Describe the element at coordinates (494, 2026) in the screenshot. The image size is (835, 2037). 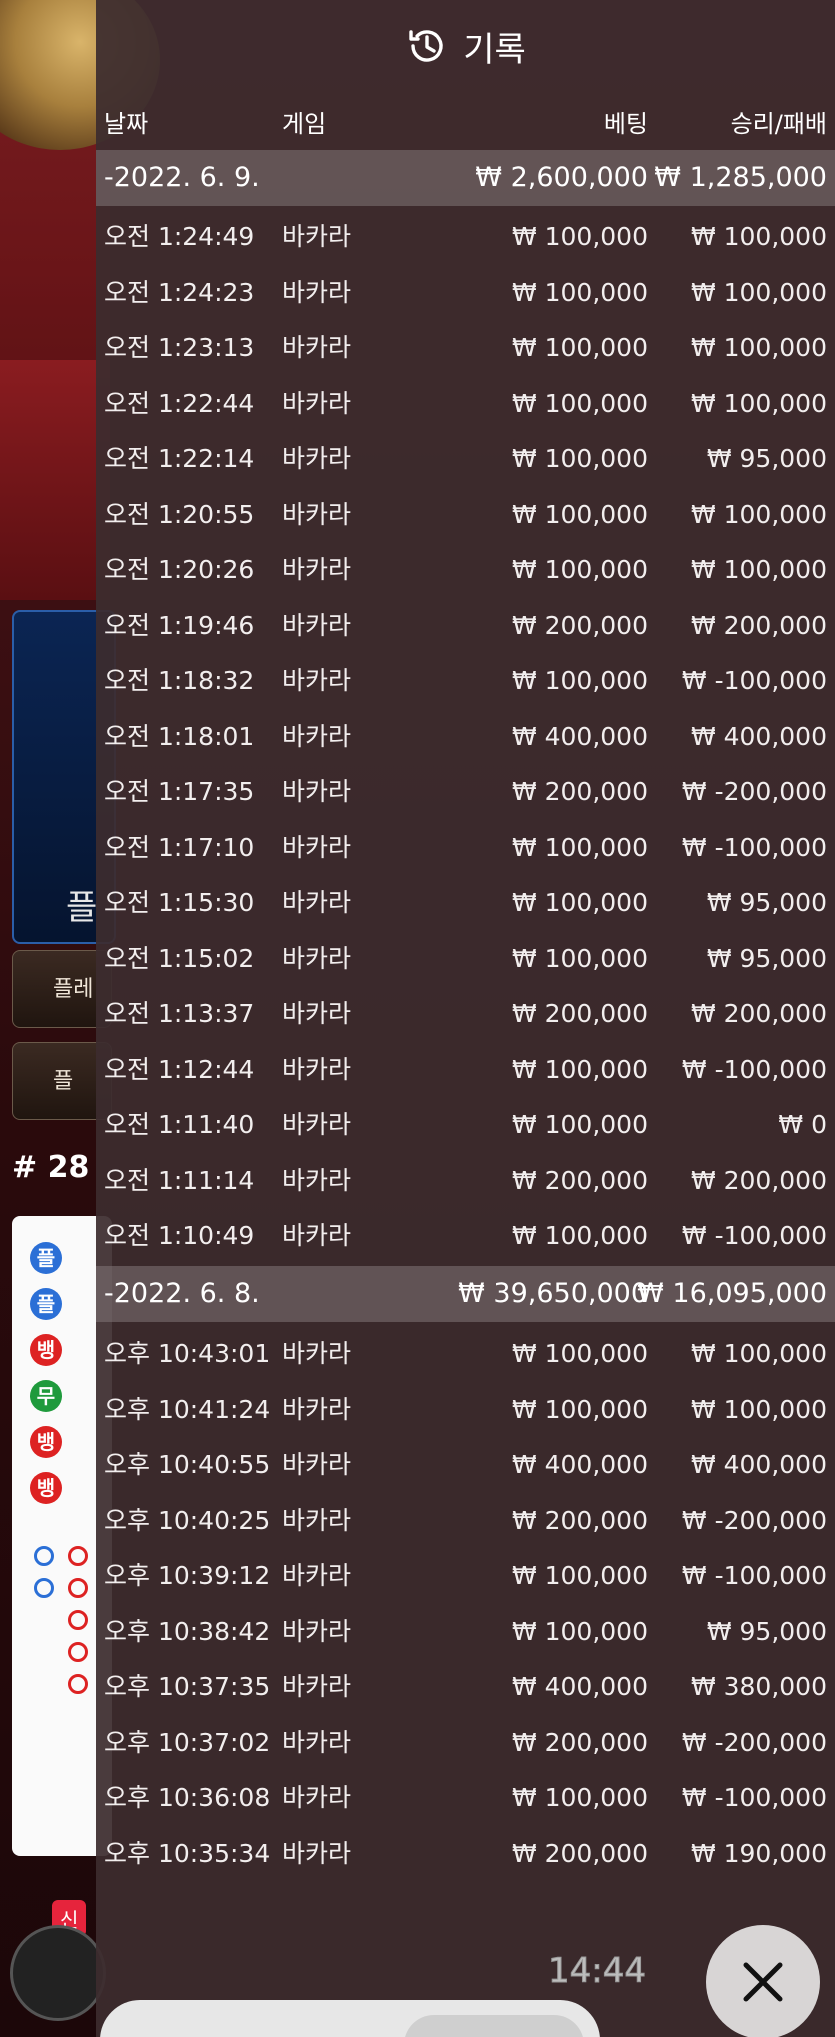
I see `bottom-bar-handle` at that location.